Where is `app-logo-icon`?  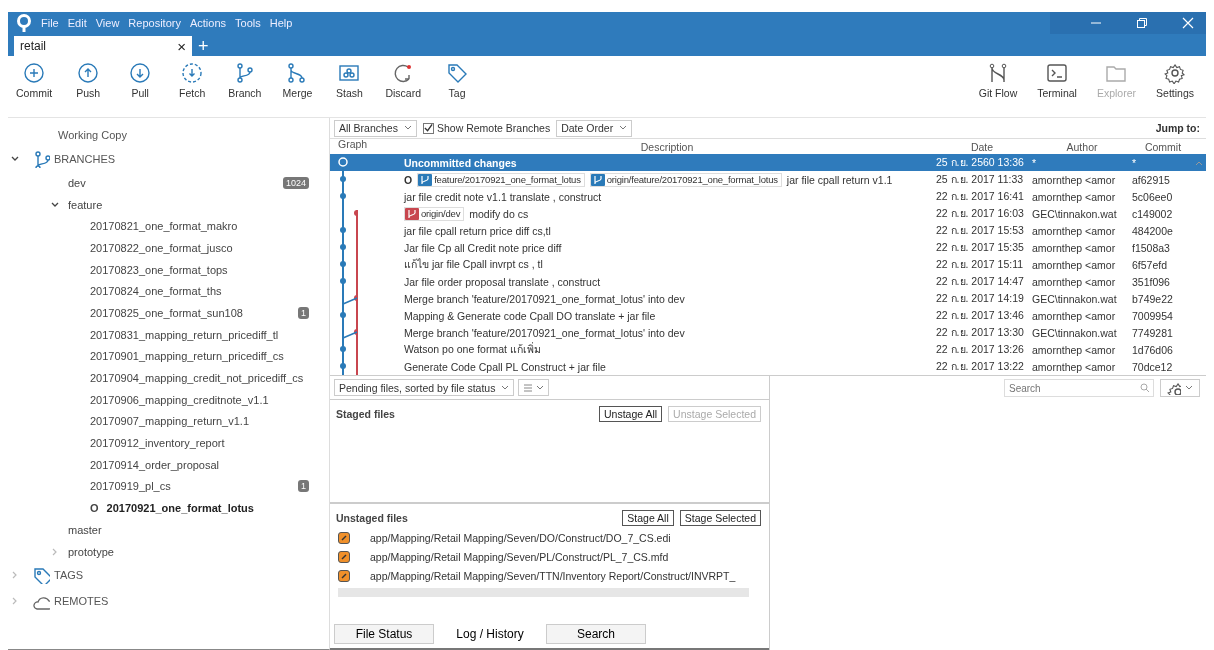
app-logo-icon is located at coordinates (24, 23).